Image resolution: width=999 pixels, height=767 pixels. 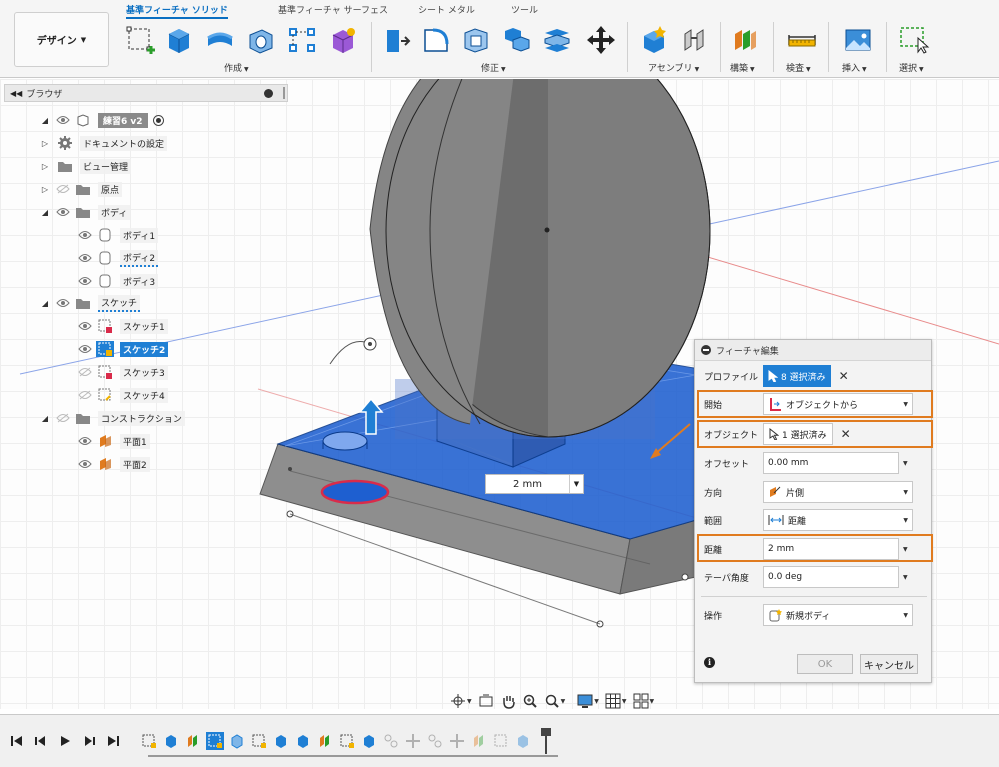 What do you see at coordinates (343, 40) in the screenshot?
I see `create-form-tool` at bounding box center [343, 40].